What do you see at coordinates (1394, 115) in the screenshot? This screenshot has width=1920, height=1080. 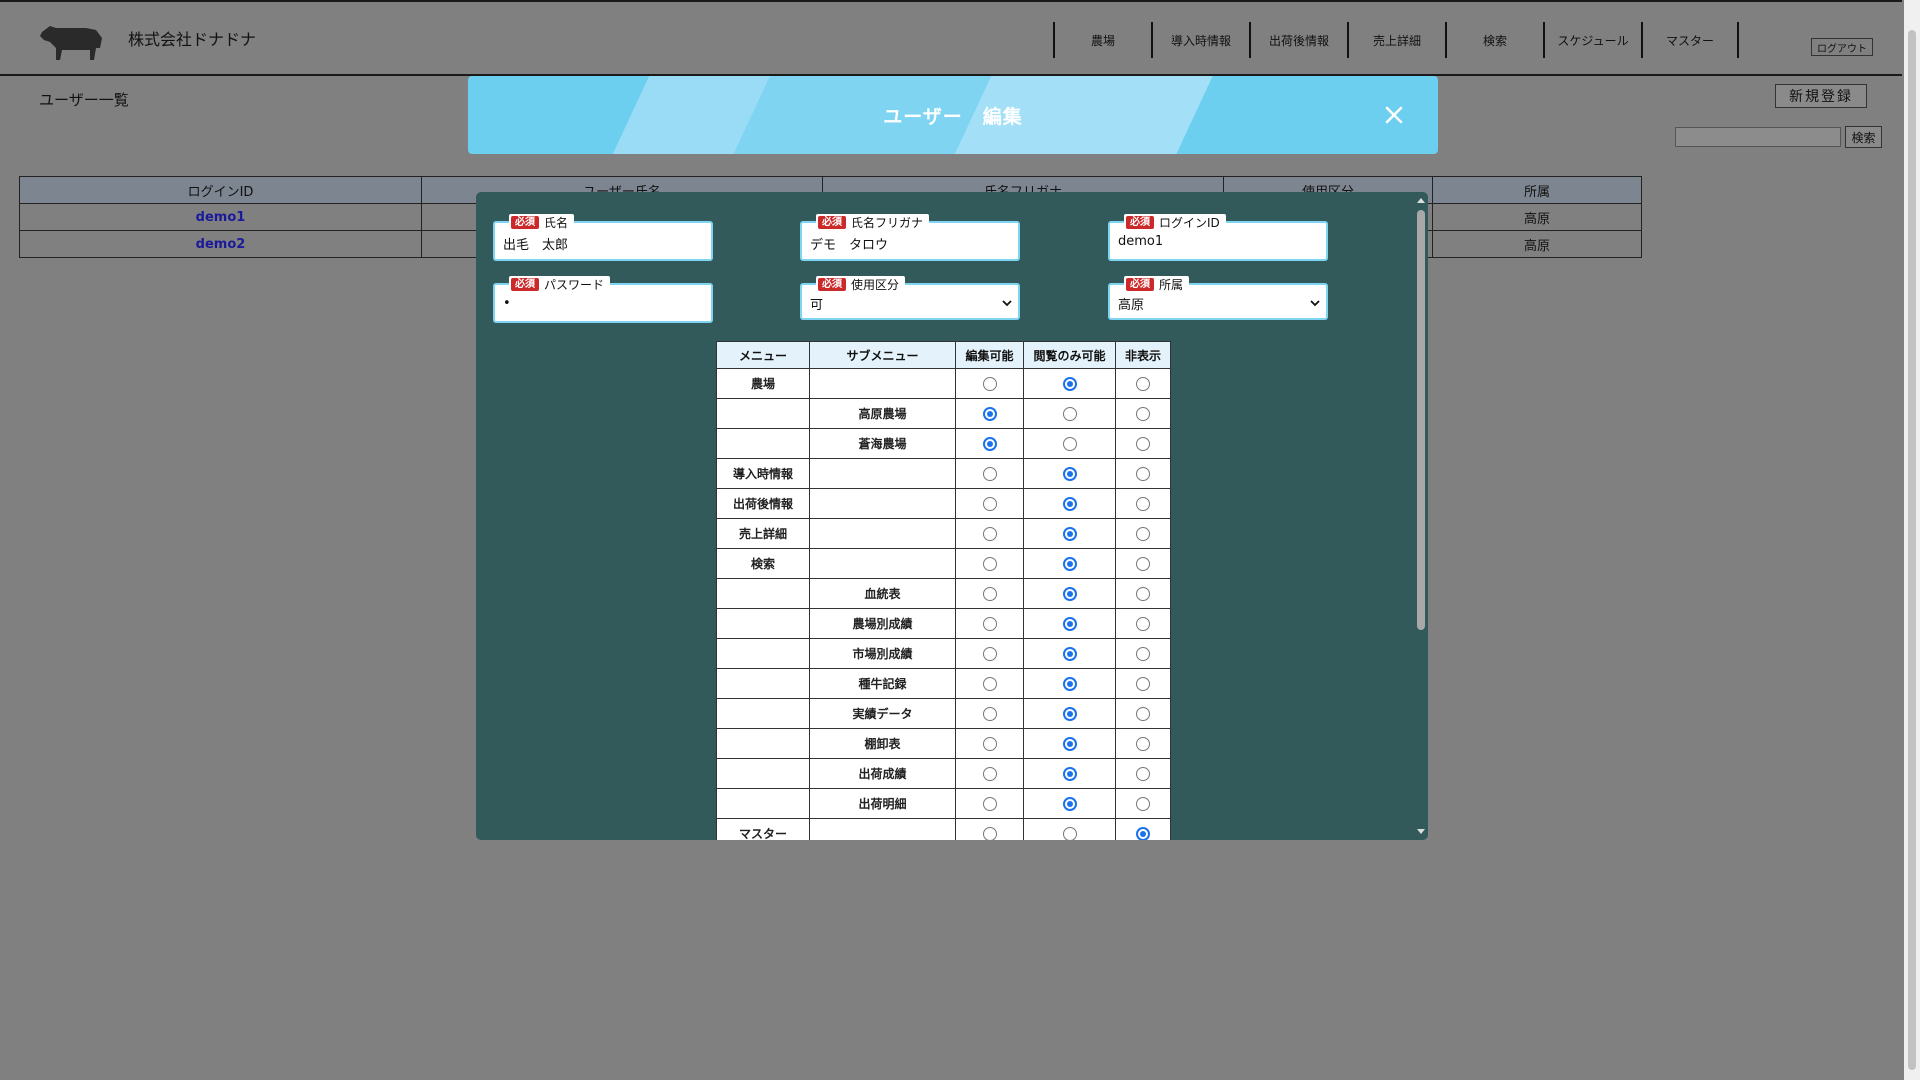 I see `close-icon` at bounding box center [1394, 115].